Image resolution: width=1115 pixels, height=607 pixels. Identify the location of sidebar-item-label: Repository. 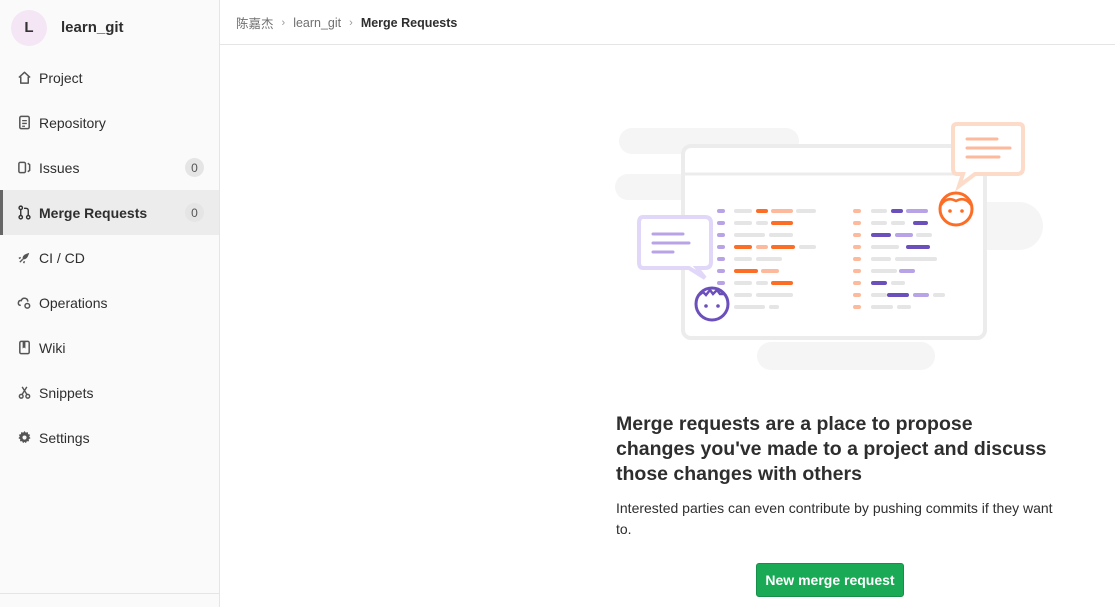
(72, 122).